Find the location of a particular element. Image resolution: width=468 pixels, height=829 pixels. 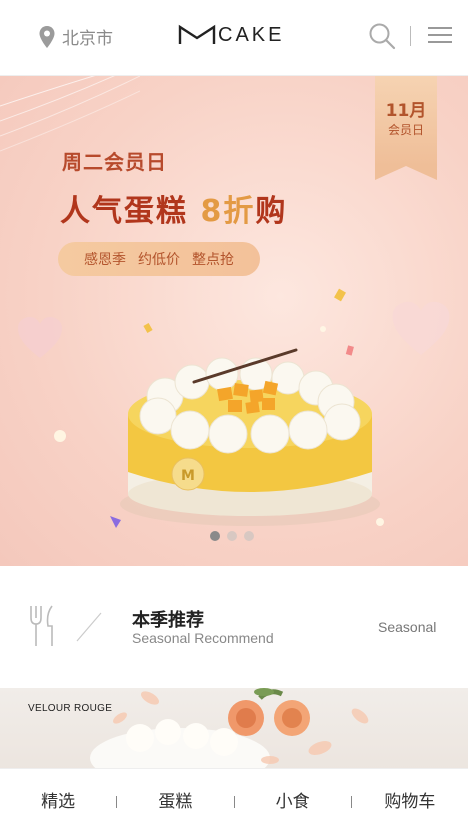

product-card: VELOUR ROUGE is located at coordinates (234, 729).